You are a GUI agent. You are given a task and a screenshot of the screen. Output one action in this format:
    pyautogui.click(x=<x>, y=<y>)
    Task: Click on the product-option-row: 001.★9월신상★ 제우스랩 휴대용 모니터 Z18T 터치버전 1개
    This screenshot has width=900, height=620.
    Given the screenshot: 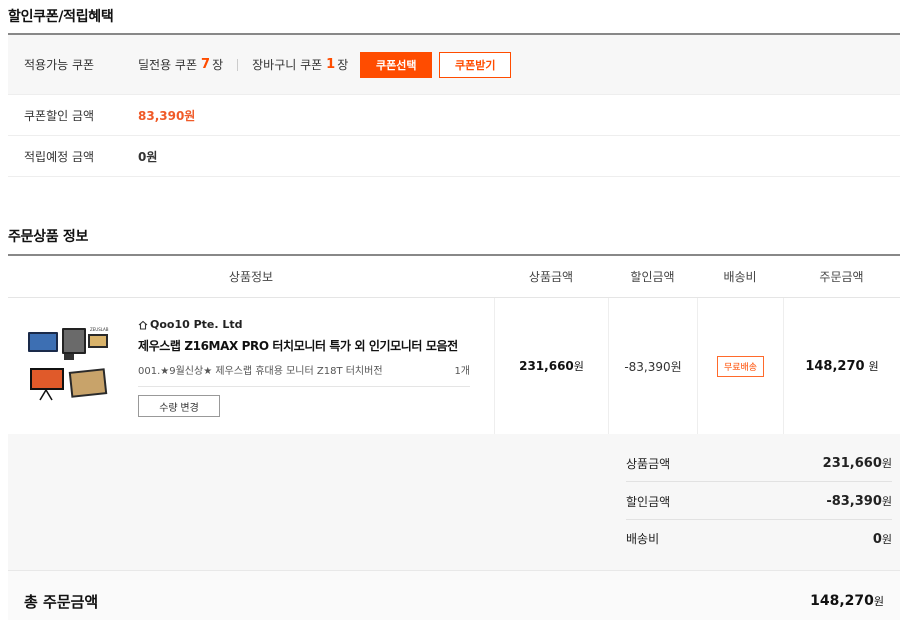 What is the action you would take?
    pyautogui.click(x=304, y=374)
    